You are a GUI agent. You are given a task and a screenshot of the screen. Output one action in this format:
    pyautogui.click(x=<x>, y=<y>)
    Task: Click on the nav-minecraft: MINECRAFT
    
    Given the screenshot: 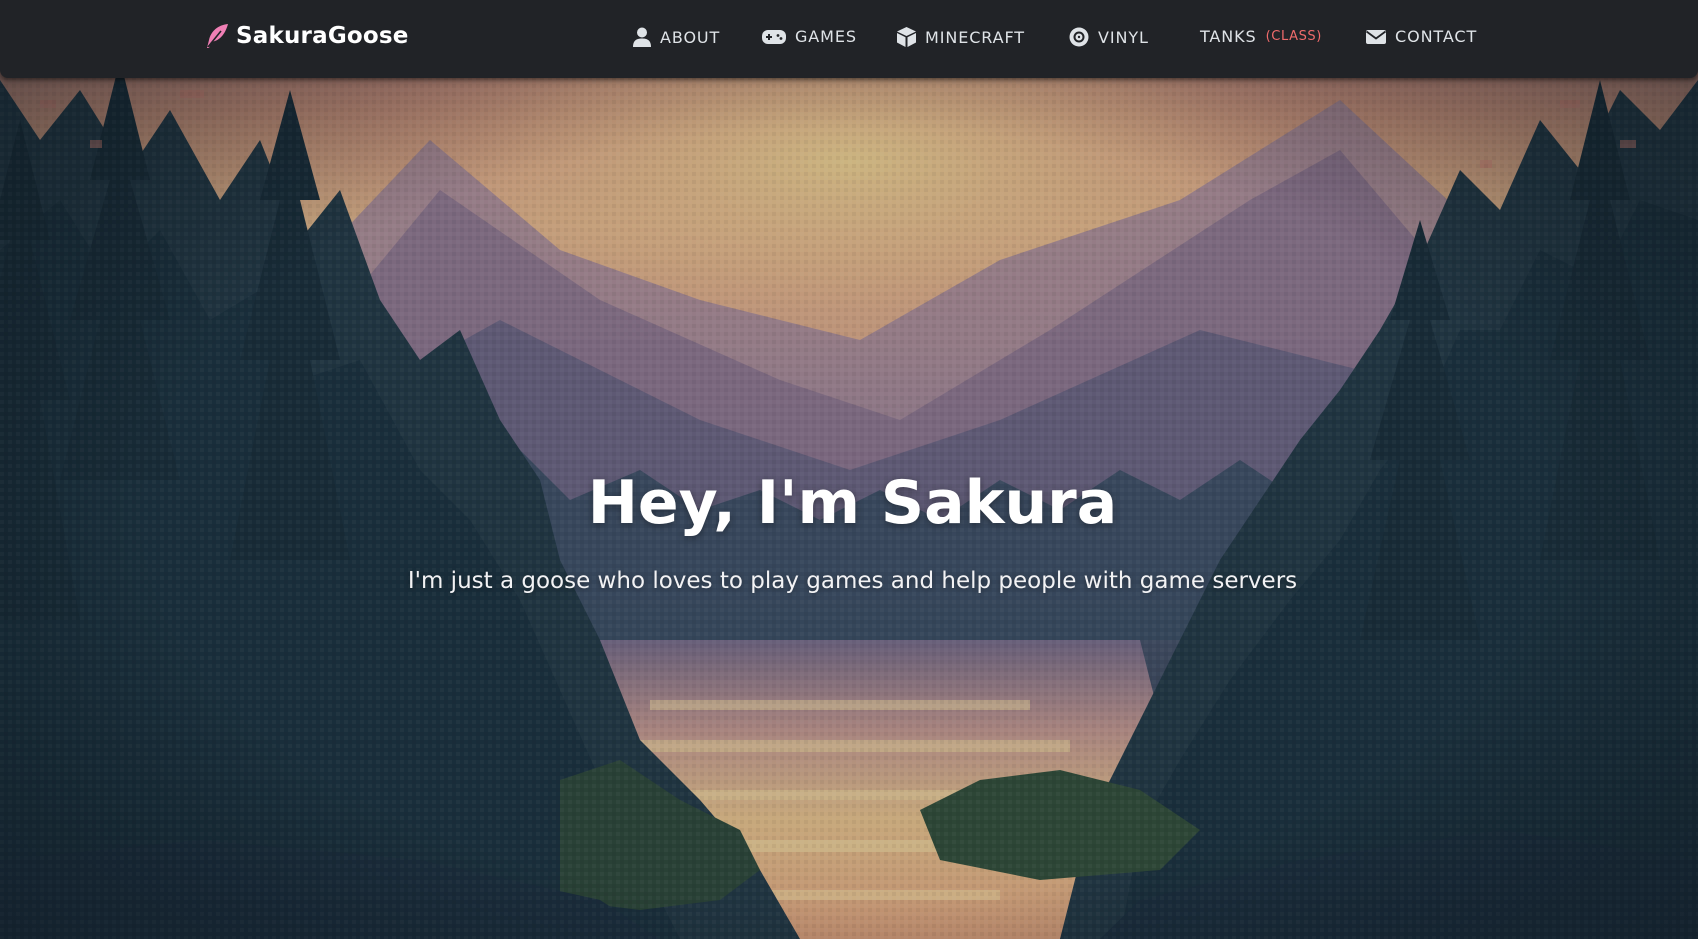 What is the action you would take?
    pyautogui.click(x=961, y=37)
    